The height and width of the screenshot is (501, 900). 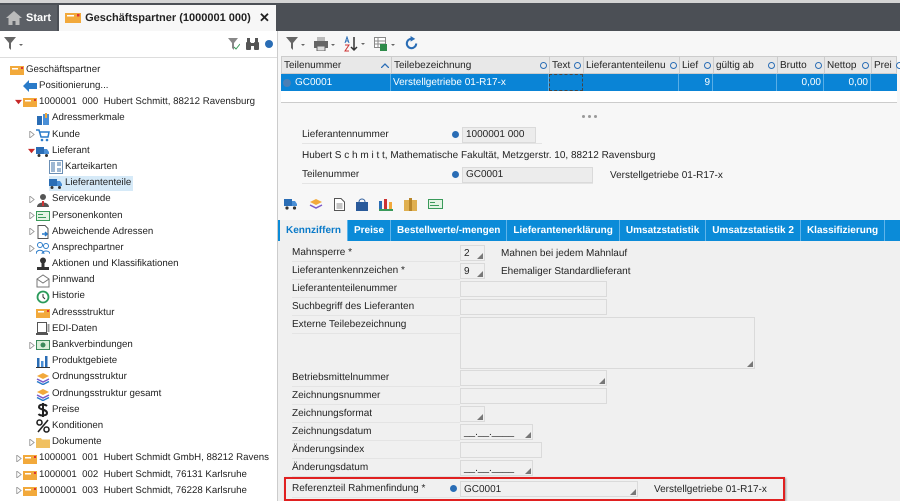 I want to click on column-header: Prei, so click(x=886, y=65).